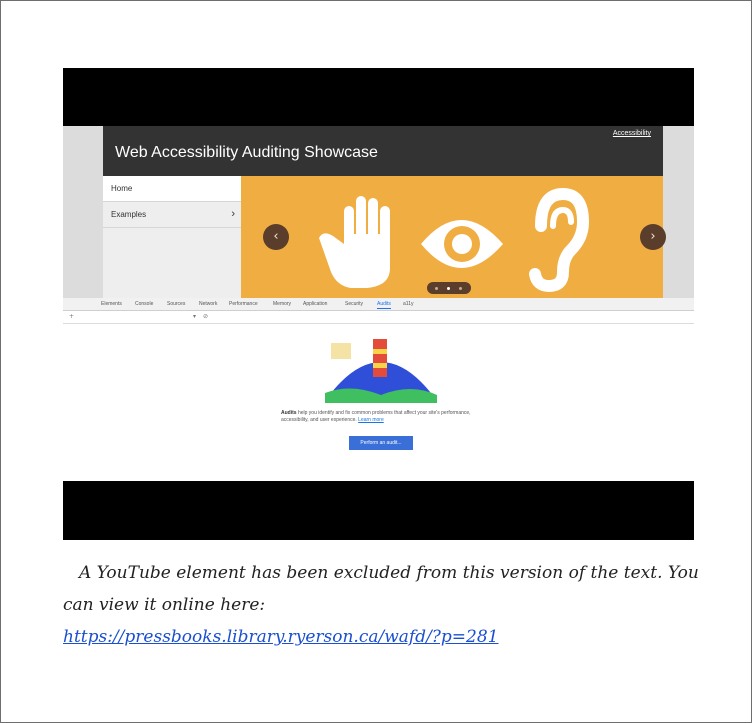 The height and width of the screenshot is (723, 752). I want to click on chevron-right-icon: ›, so click(233, 214).